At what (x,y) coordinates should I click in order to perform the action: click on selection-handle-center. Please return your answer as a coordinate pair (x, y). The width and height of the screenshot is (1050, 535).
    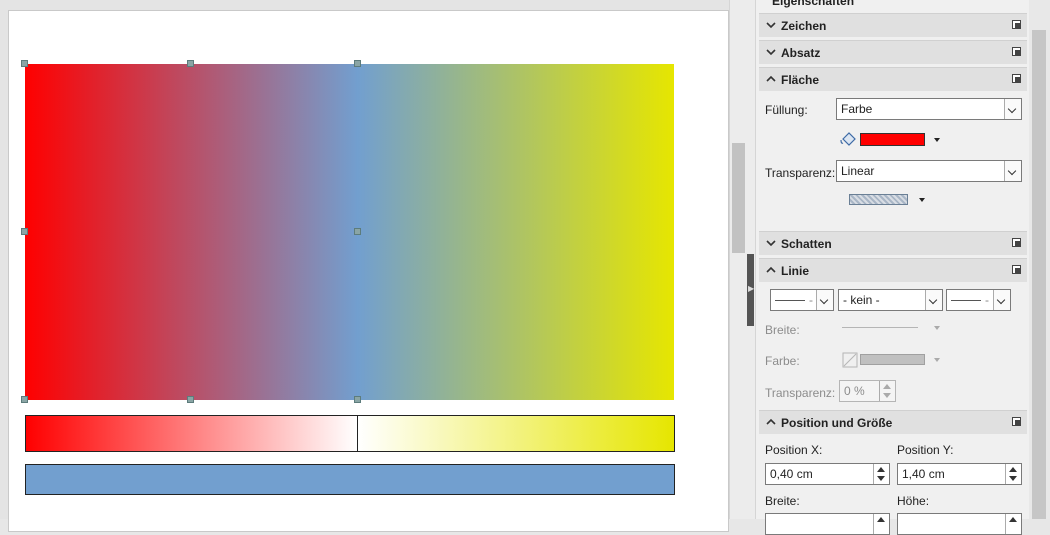
    Looking at the image, I should click on (357, 231).